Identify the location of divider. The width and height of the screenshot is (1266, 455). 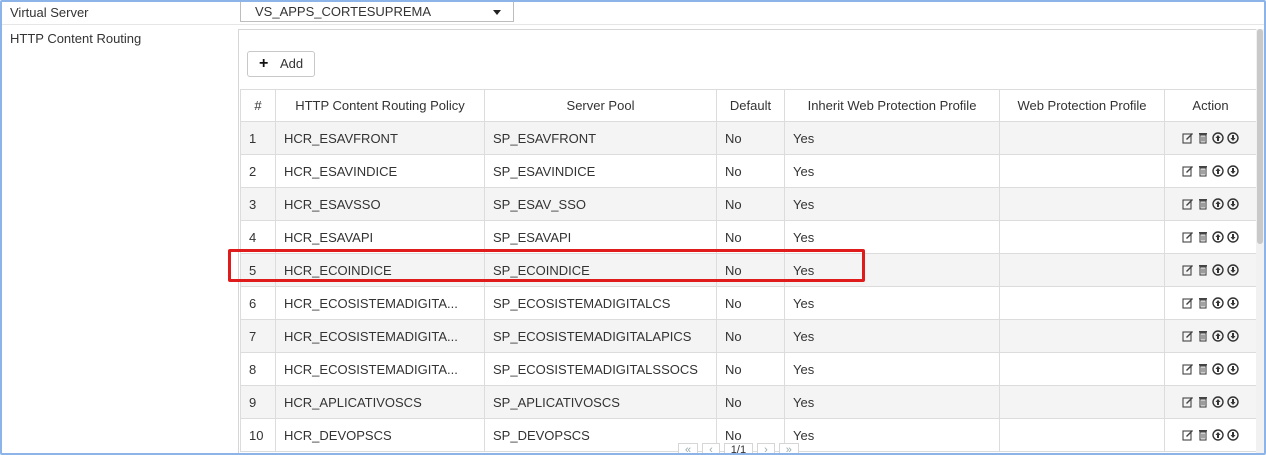
(633, 24).